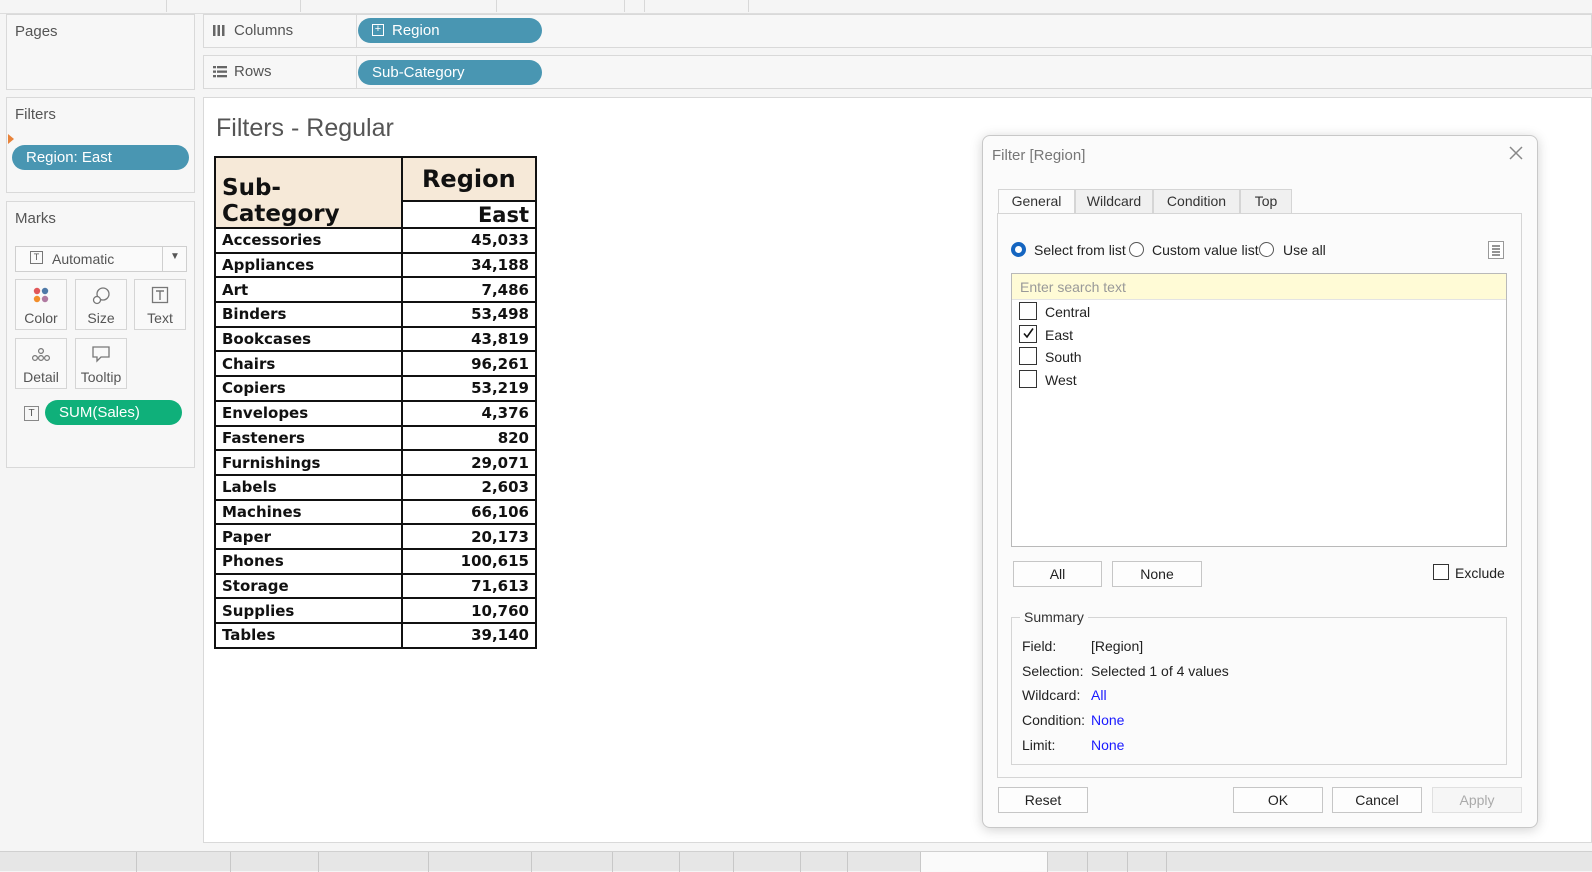 The image size is (1592, 872). I want to click on checkbox-south, so click(1028, 356).